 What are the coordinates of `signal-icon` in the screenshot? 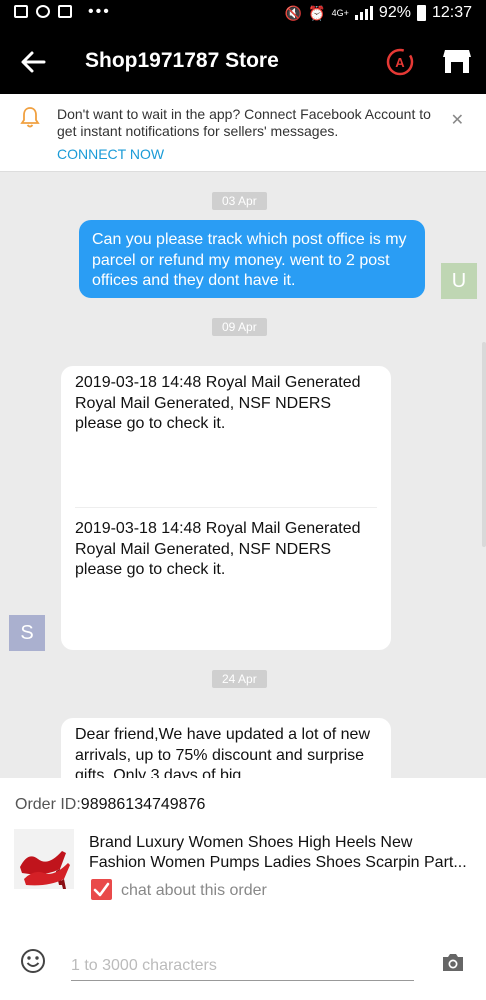 It's located at (363, 13).